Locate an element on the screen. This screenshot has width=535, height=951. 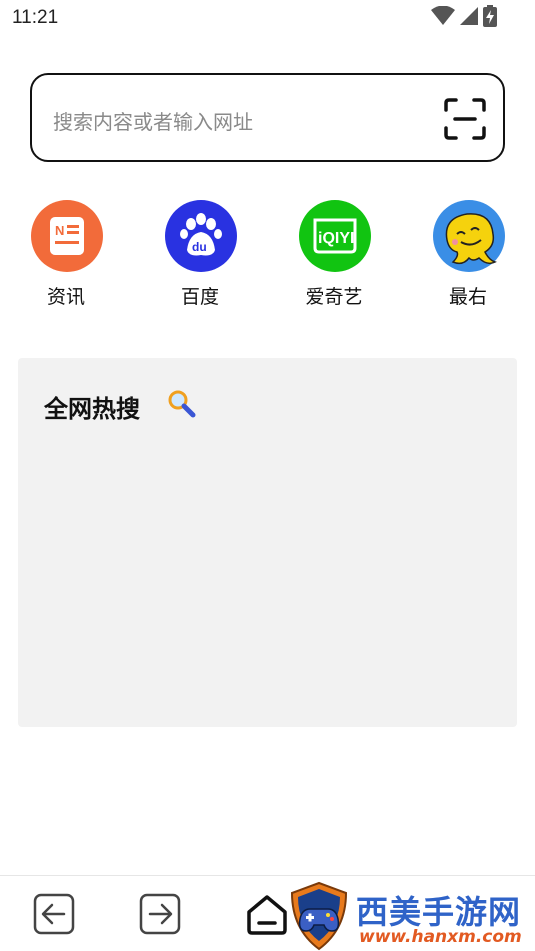
watermark: 西美手游网 www.hanxm.com is located at coordinates (408, 913).